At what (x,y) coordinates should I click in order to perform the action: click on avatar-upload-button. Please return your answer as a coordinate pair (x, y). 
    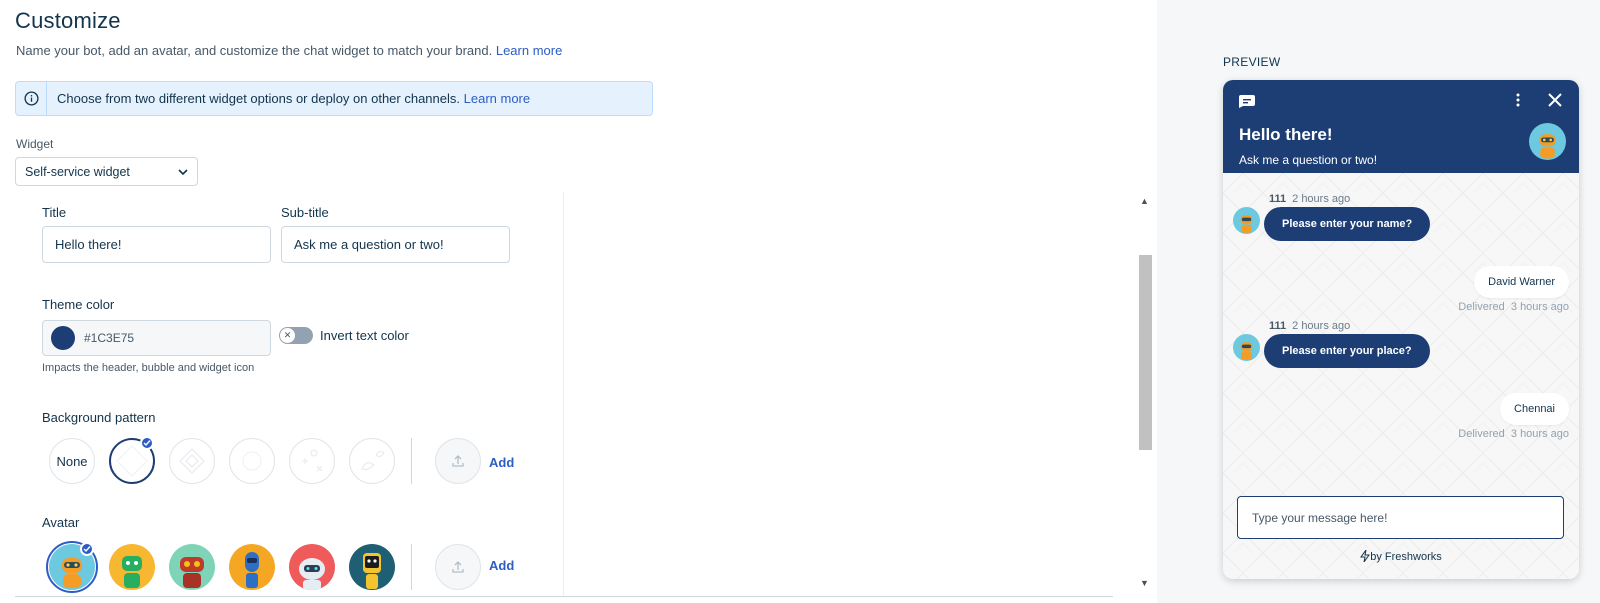
    Looking at the image, I should click on (458, 567).